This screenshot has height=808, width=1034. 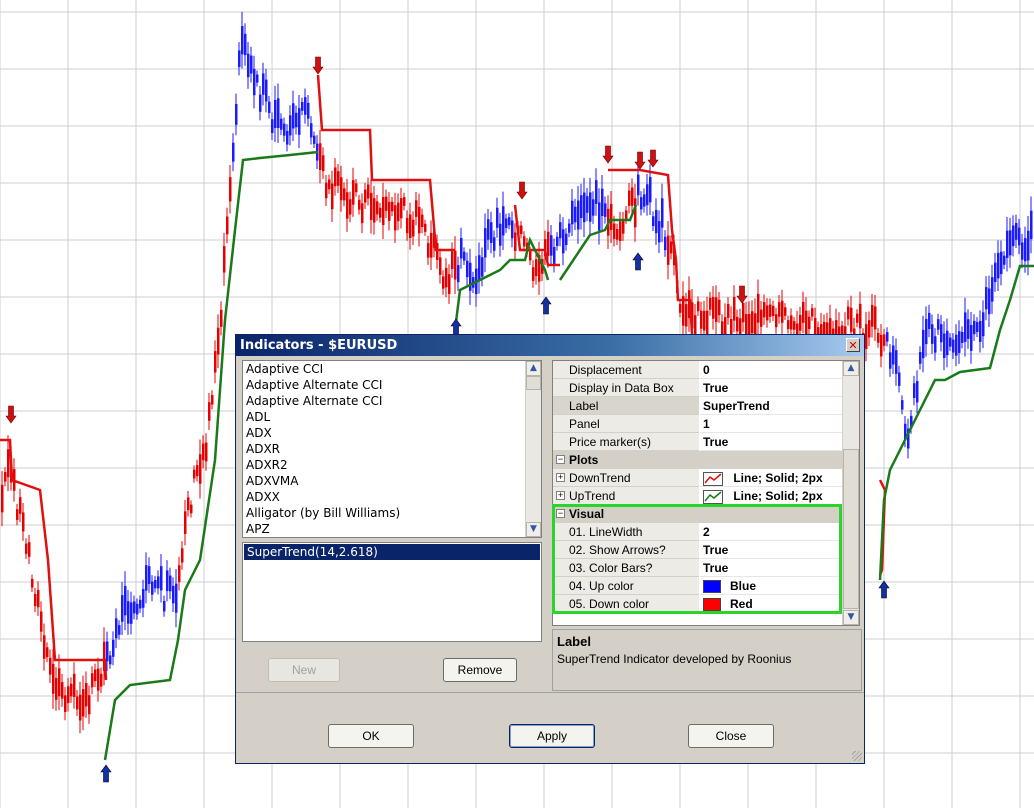 I want to click on dialog-title-bar: Indicators - $EURUSD ✕, so click(x=550, y=345).